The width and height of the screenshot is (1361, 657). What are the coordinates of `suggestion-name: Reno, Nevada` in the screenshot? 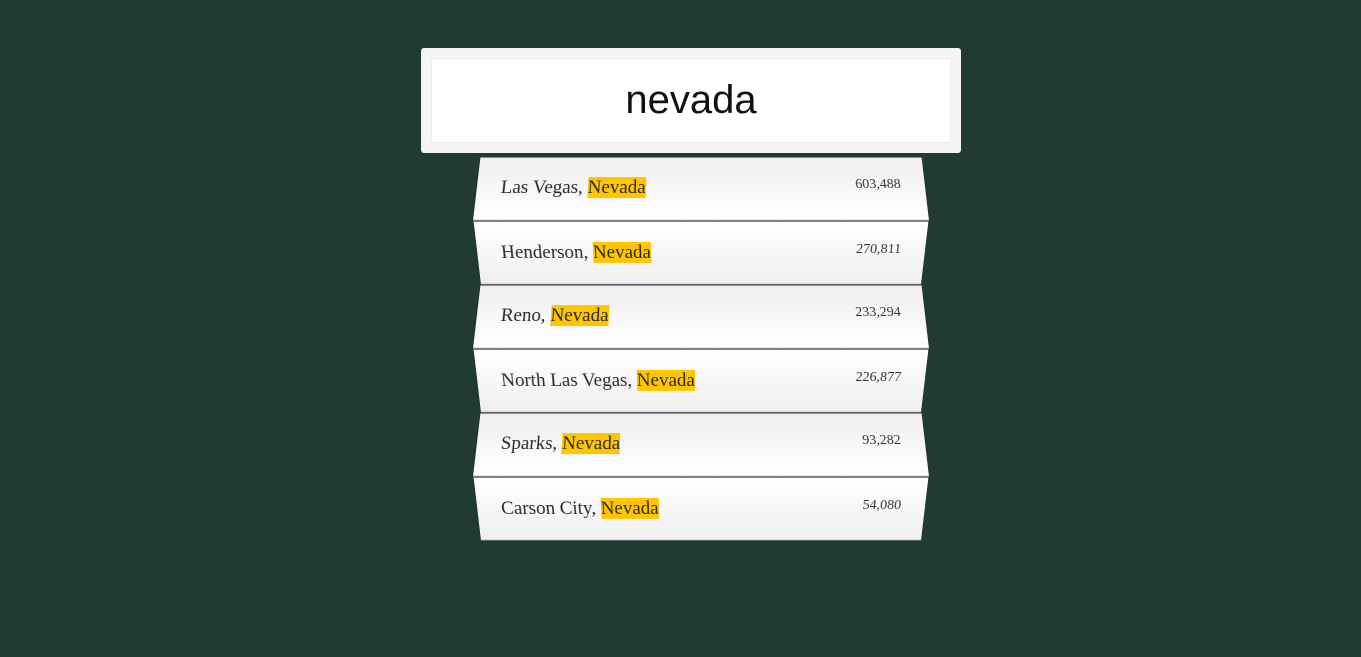 It's located at (554, 316).